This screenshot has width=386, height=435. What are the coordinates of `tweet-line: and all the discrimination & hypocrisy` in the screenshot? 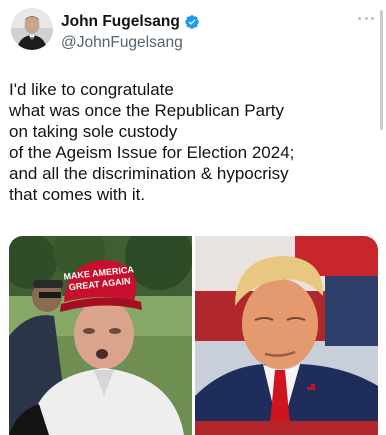 It's located at (149, 173).